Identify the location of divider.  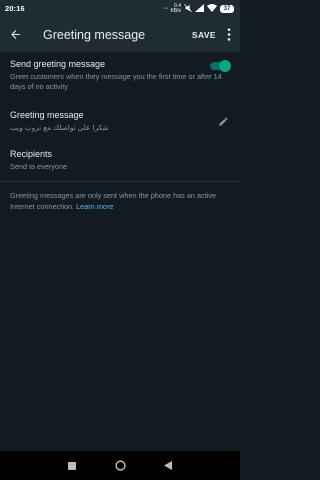
(120, 181).